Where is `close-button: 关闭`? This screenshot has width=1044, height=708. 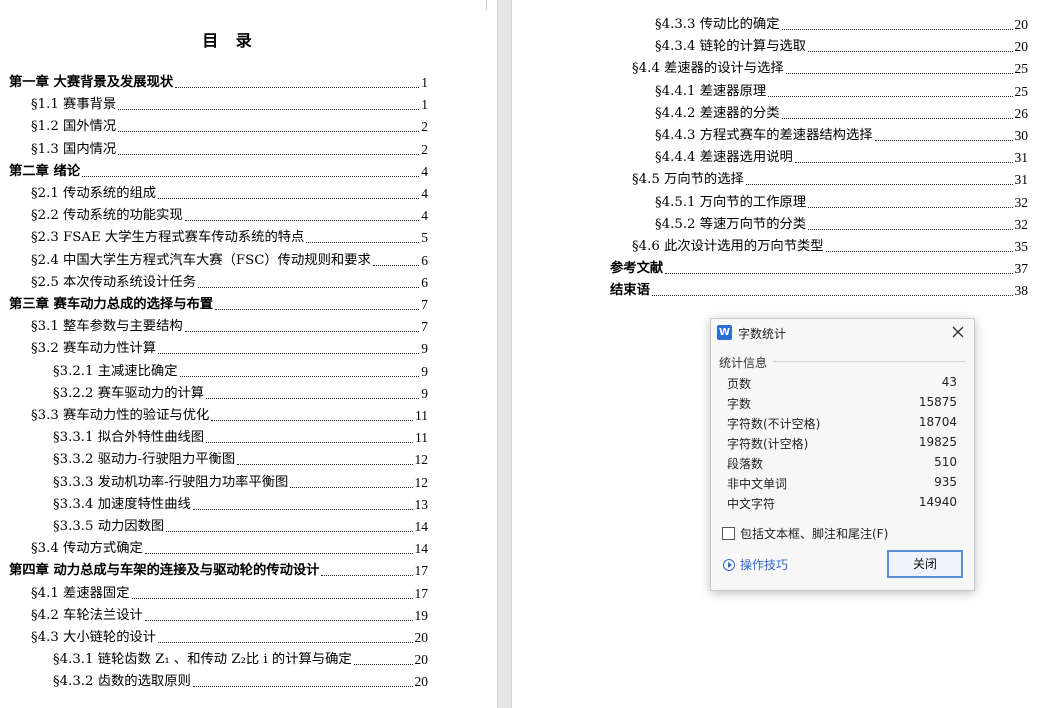 close-button: 关闭 is located at coordinates (925, 564).